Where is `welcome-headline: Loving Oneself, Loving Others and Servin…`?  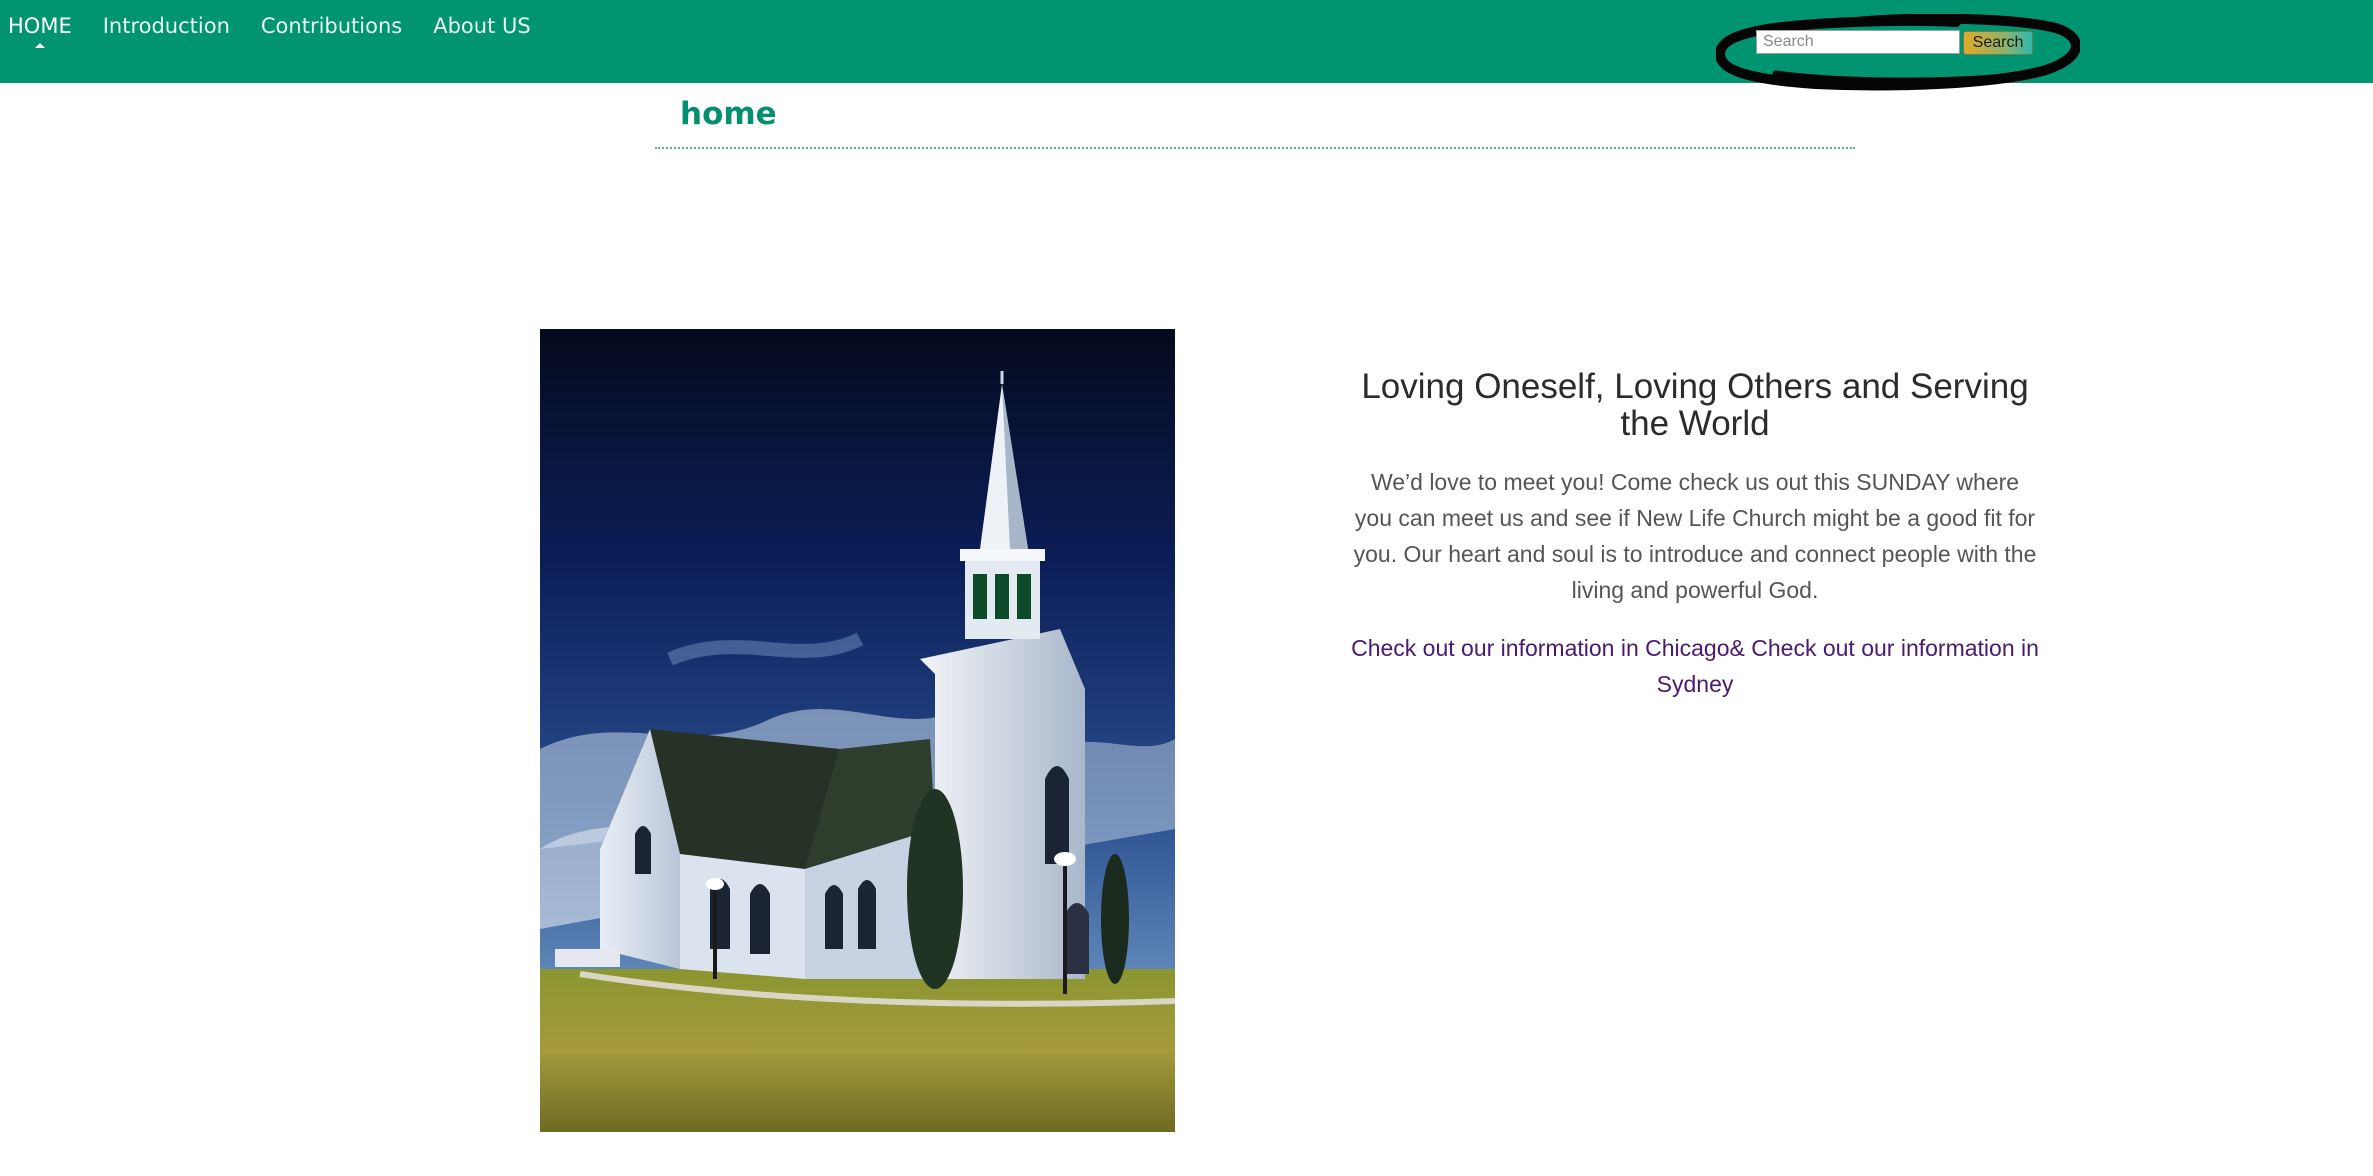
welcome-headline: Loving Oneself, Loving Others and Servin… is located at coordinates (1695, 405).